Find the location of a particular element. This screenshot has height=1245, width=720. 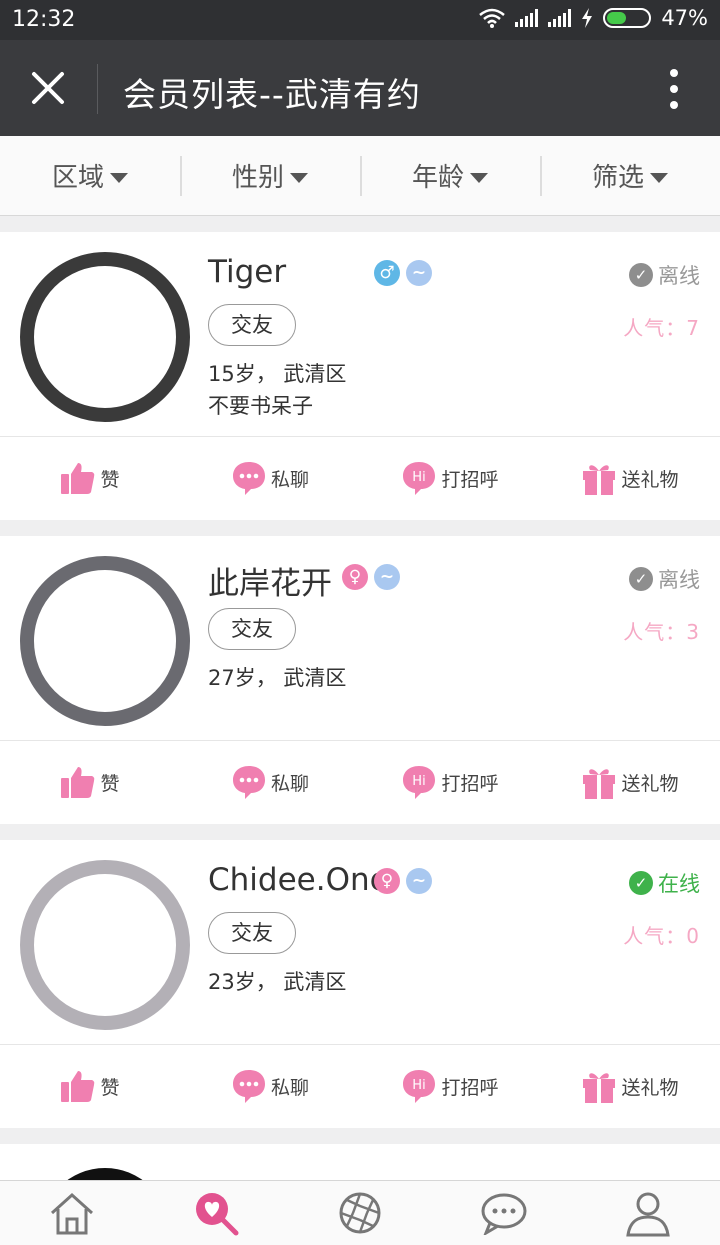

message-icon is located at coordinates (504, 1214).